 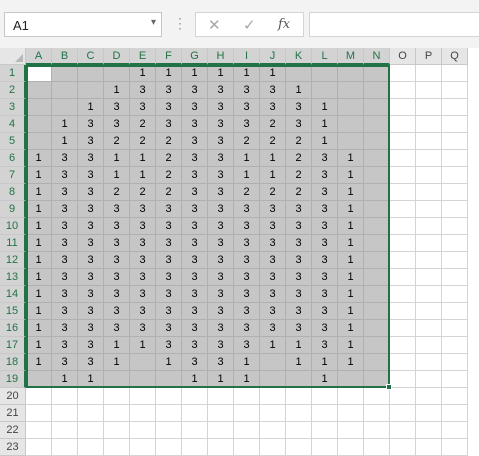 I want to click on cell-m15: 1, so click(x=351, y=311).